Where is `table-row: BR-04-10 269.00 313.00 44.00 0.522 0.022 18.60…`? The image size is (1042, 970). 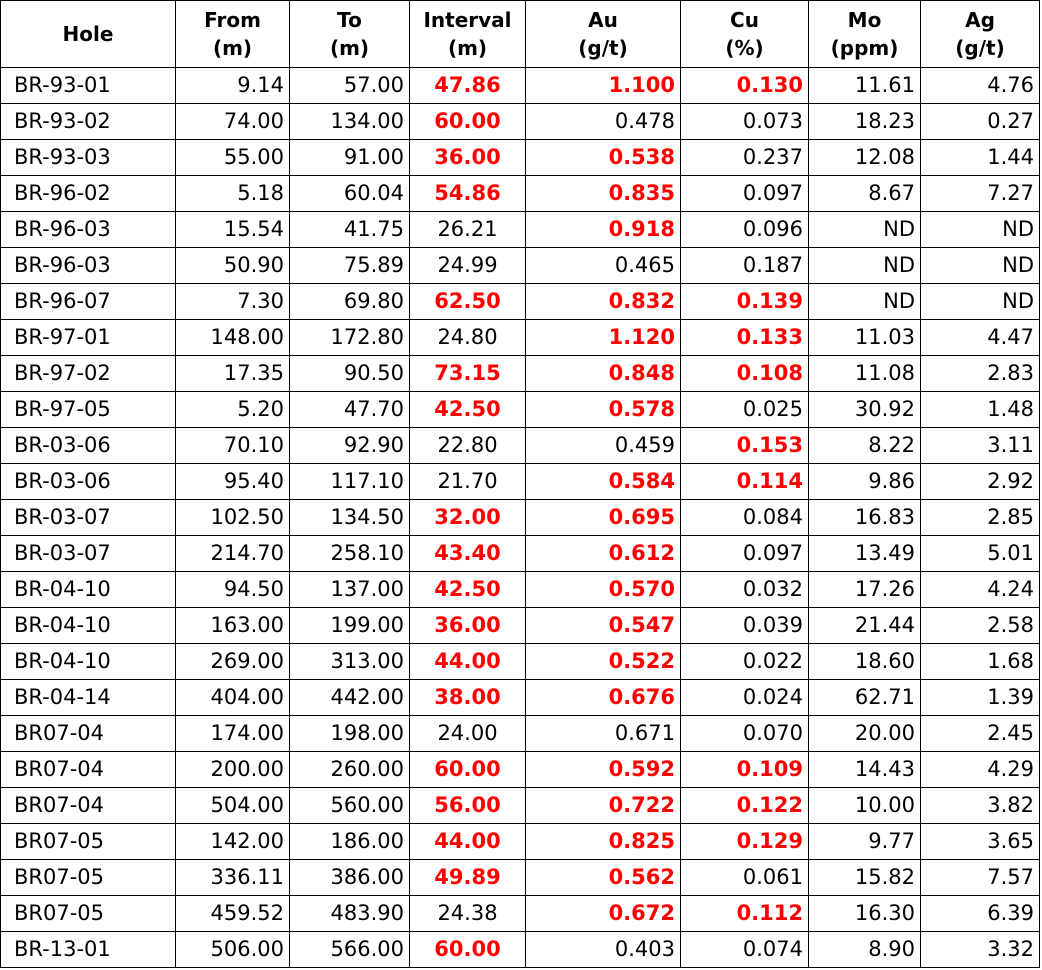 table-row: BR-04-10 269.00 313.00 44.00 0.522 0.022 18.60… is located at coordinates (520, 661).